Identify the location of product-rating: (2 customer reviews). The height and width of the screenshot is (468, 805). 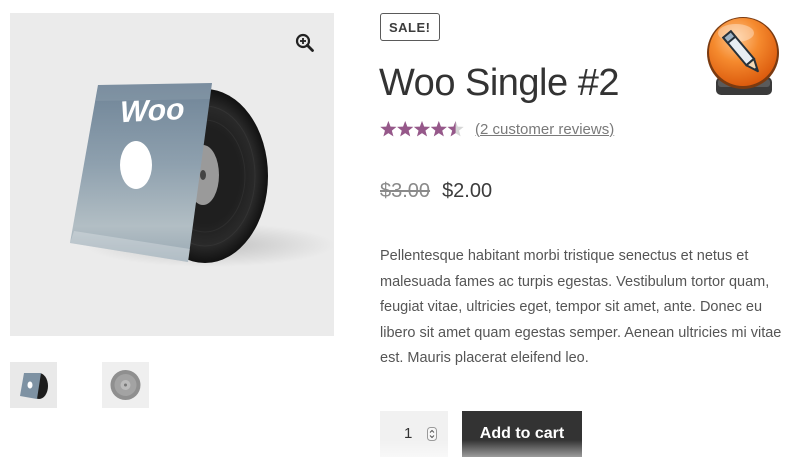
(497, 129).